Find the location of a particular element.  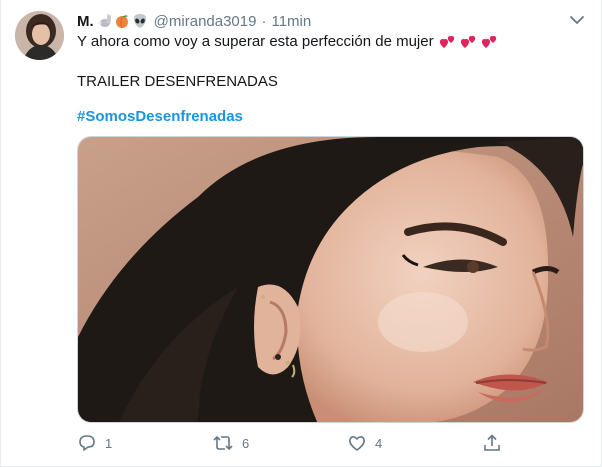

reply-icon is located at coordinates (87, 443).